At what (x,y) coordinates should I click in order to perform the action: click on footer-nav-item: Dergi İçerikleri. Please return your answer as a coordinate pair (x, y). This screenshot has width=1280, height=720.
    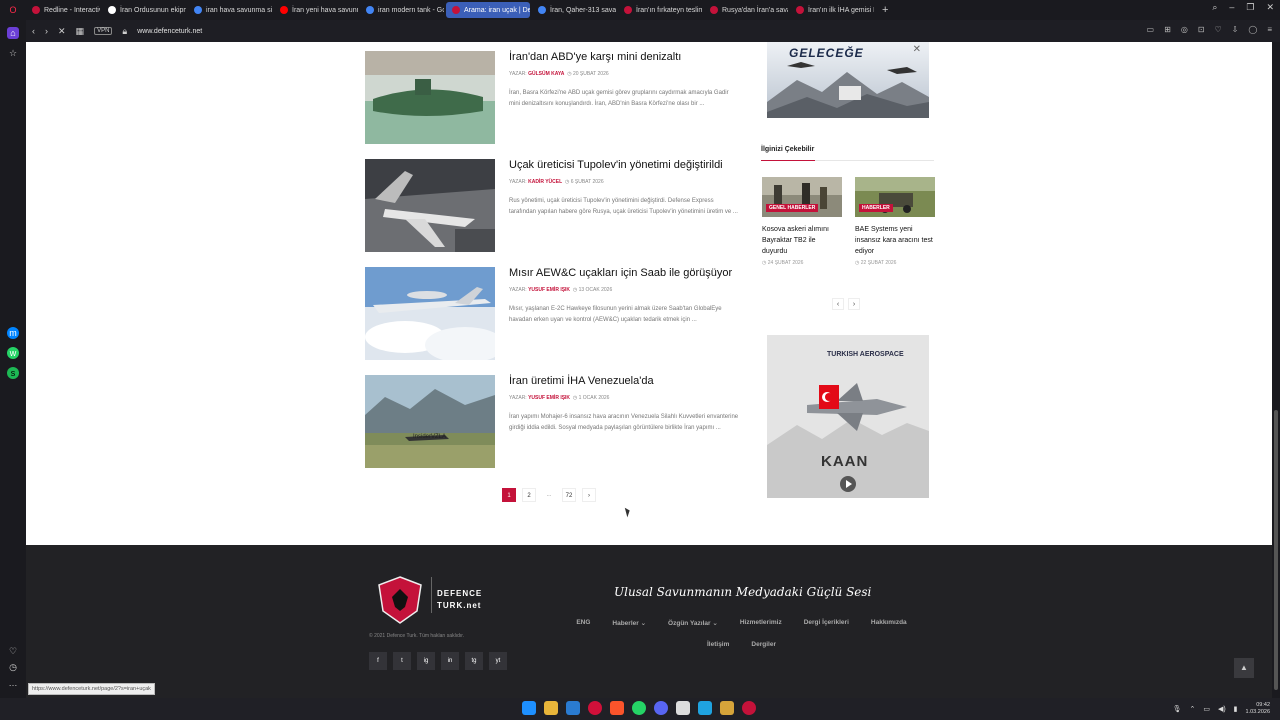
    Looking at the image, I should click on (826, 623).